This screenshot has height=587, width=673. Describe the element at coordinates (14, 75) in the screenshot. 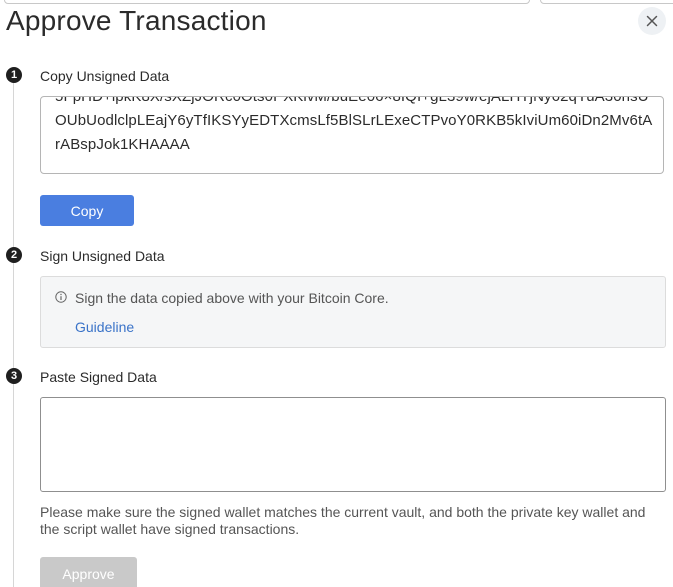

I see `step-1-number: 1` at that location.